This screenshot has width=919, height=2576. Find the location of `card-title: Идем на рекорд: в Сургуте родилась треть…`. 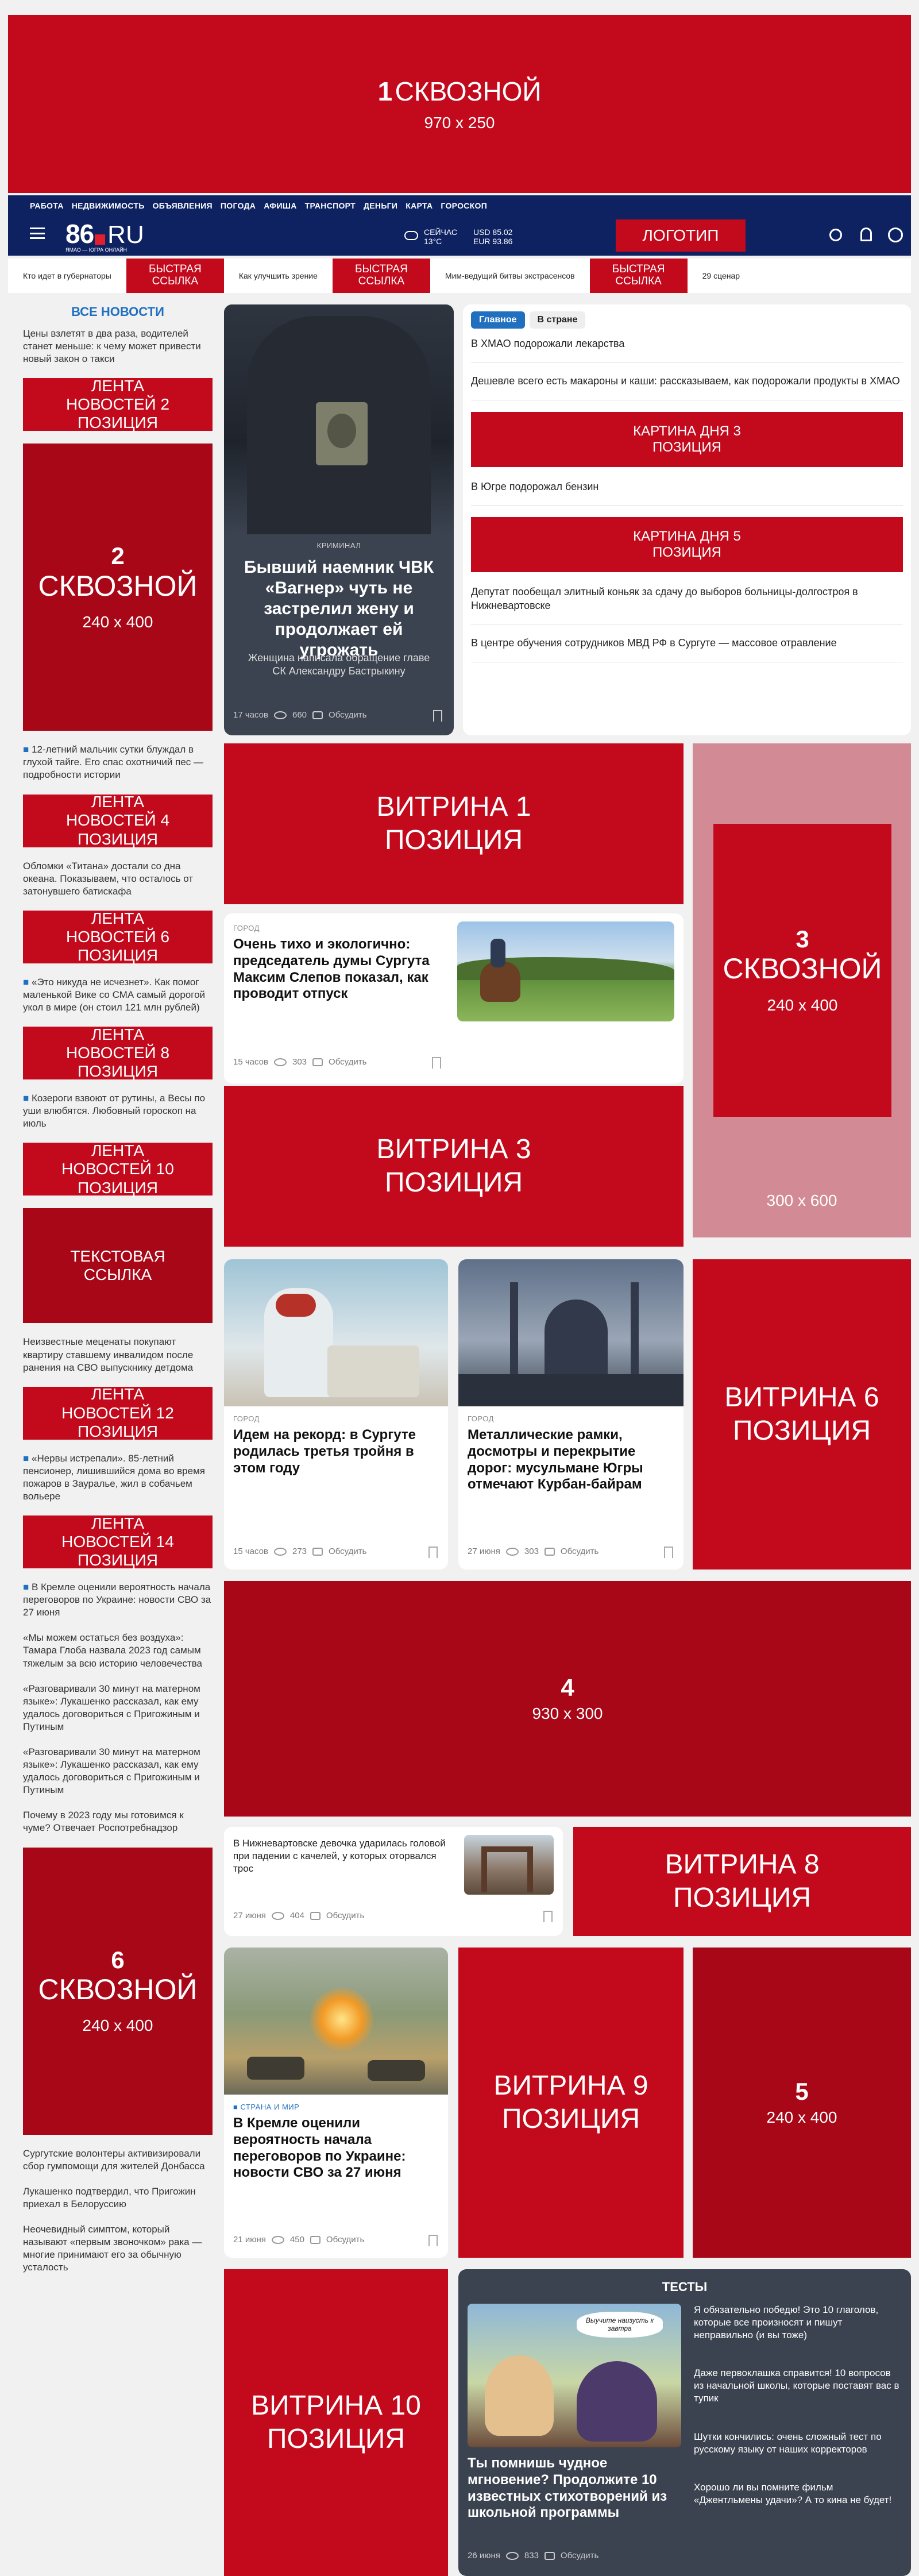

card-title: Идем на рекорд: в Сургуте родилась треть… is located at coordinates (336, 1452).